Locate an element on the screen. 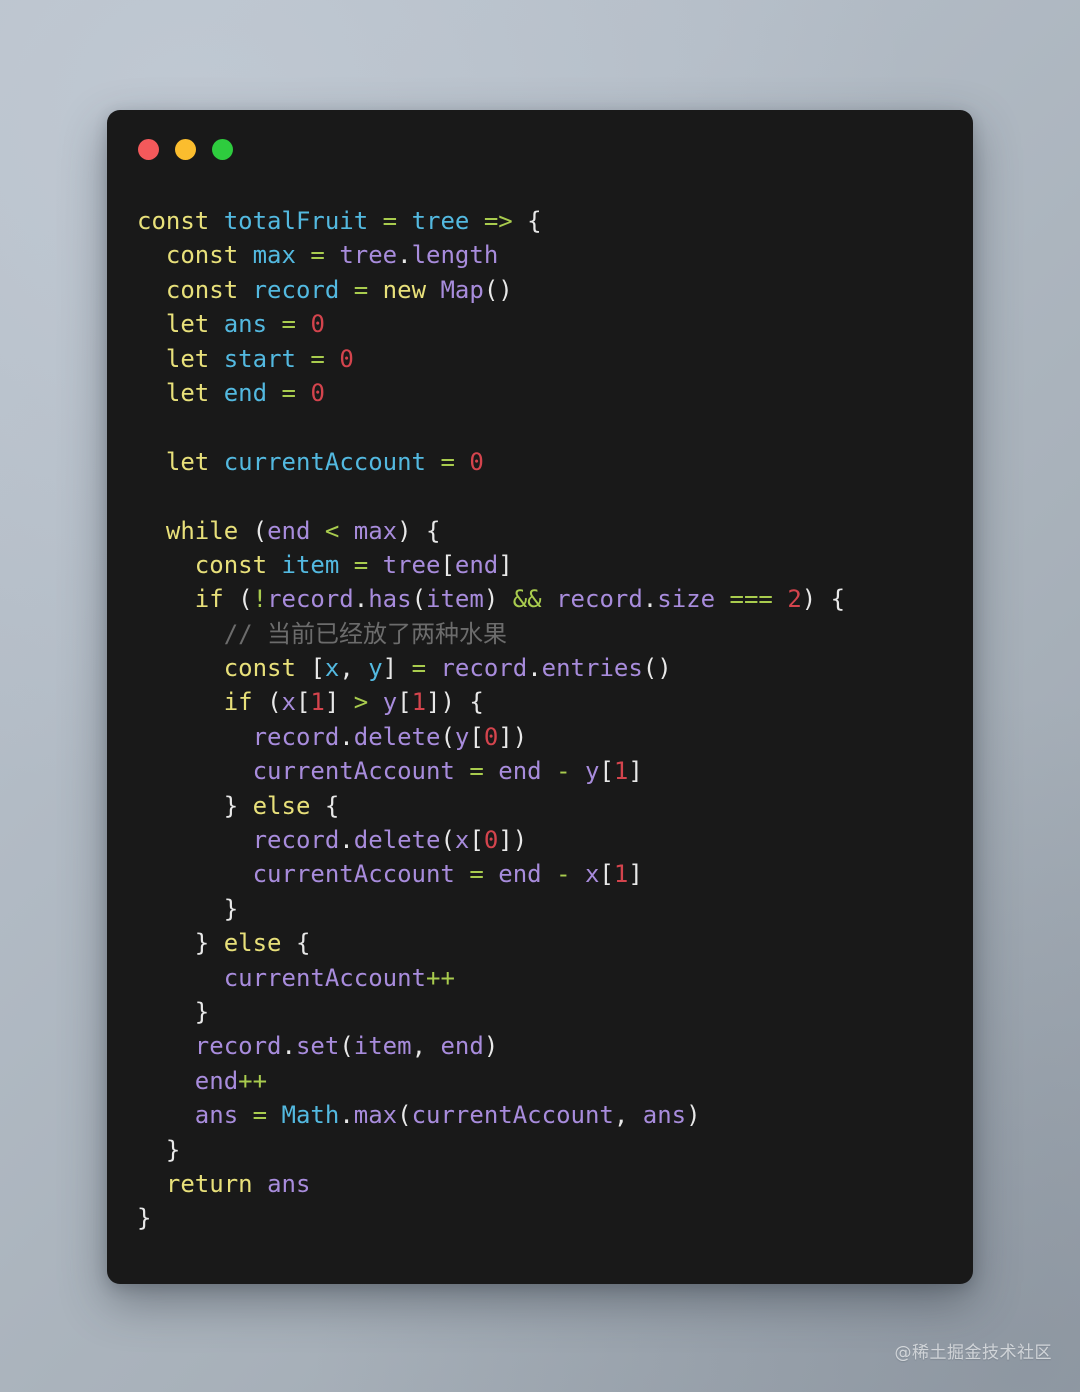 The image size is (1080, 1392). code-token-var: record is located at coordinates (296, 840).